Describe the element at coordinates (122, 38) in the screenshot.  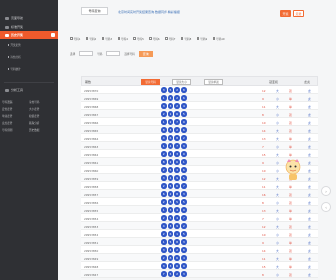
I see `filter-checkbox: 号码4` at that location.